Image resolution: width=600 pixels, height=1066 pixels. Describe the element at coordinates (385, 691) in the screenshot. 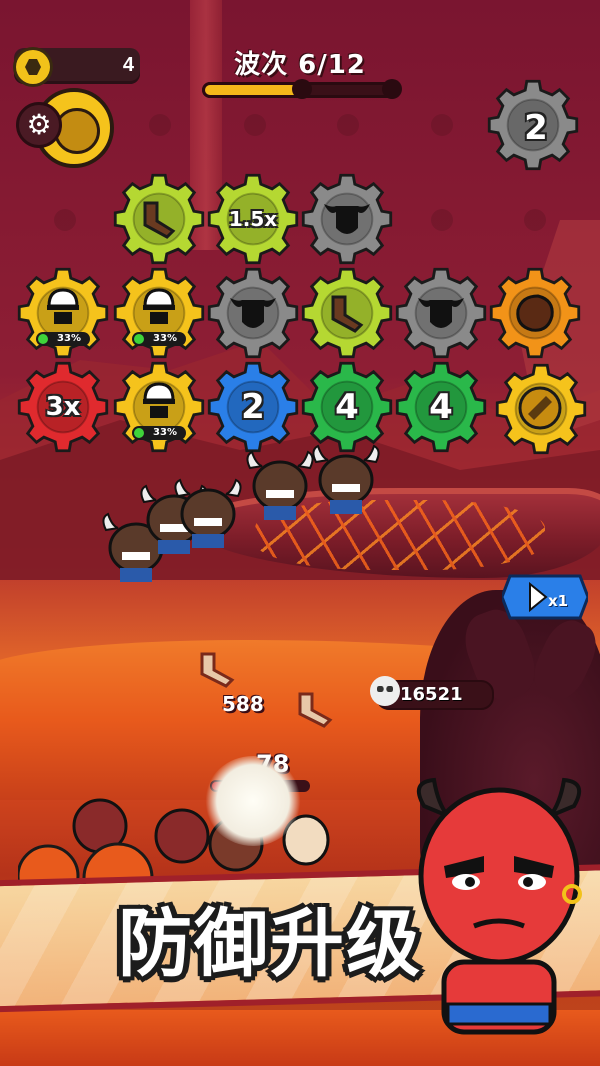

I see `skull-icon` at that location.